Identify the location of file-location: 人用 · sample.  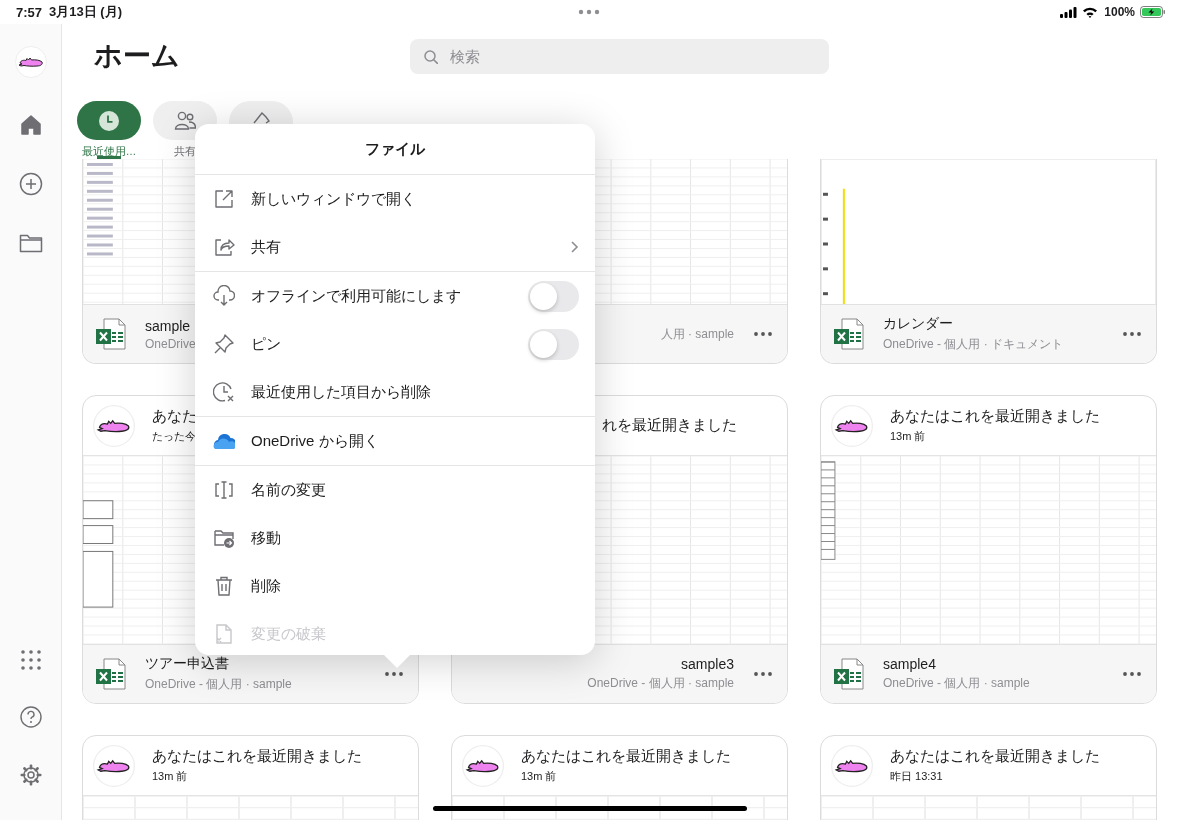
(697, 334).